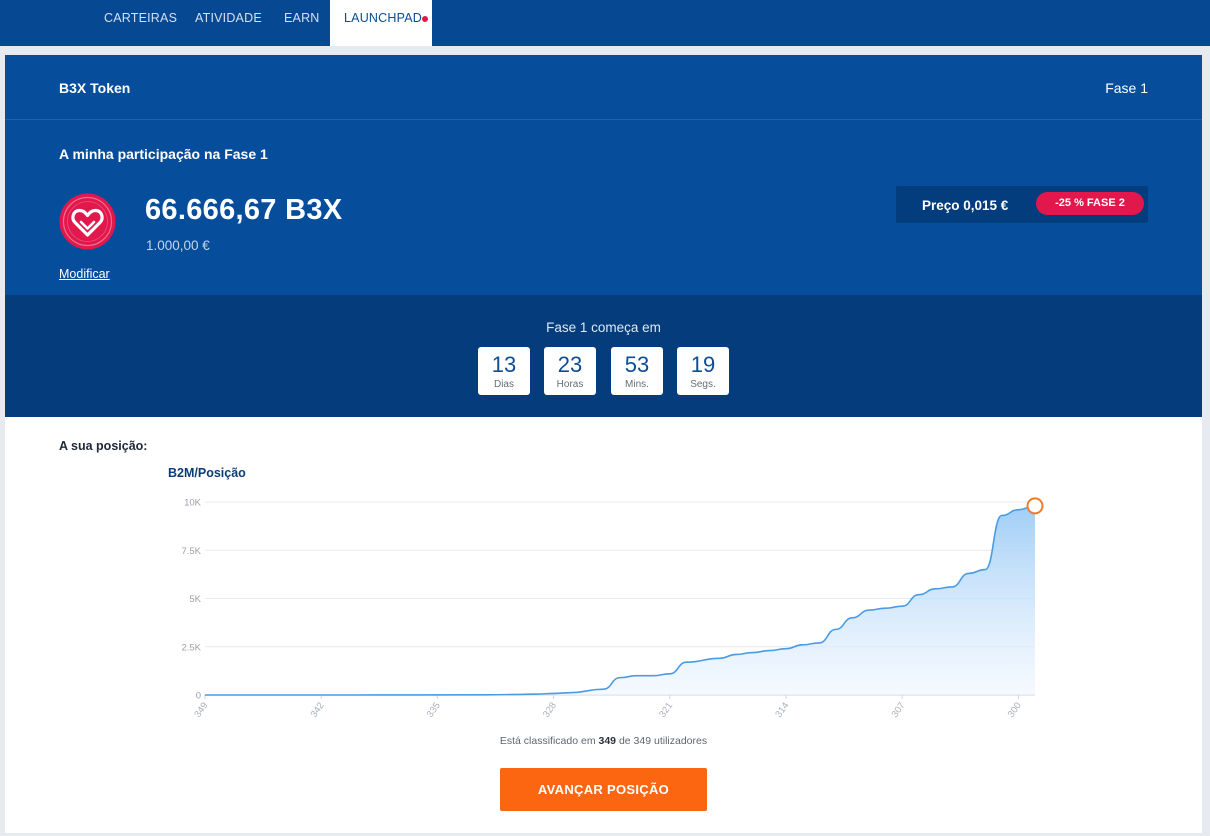  I want to click on x-tick-label: 335, so click(434, 709).